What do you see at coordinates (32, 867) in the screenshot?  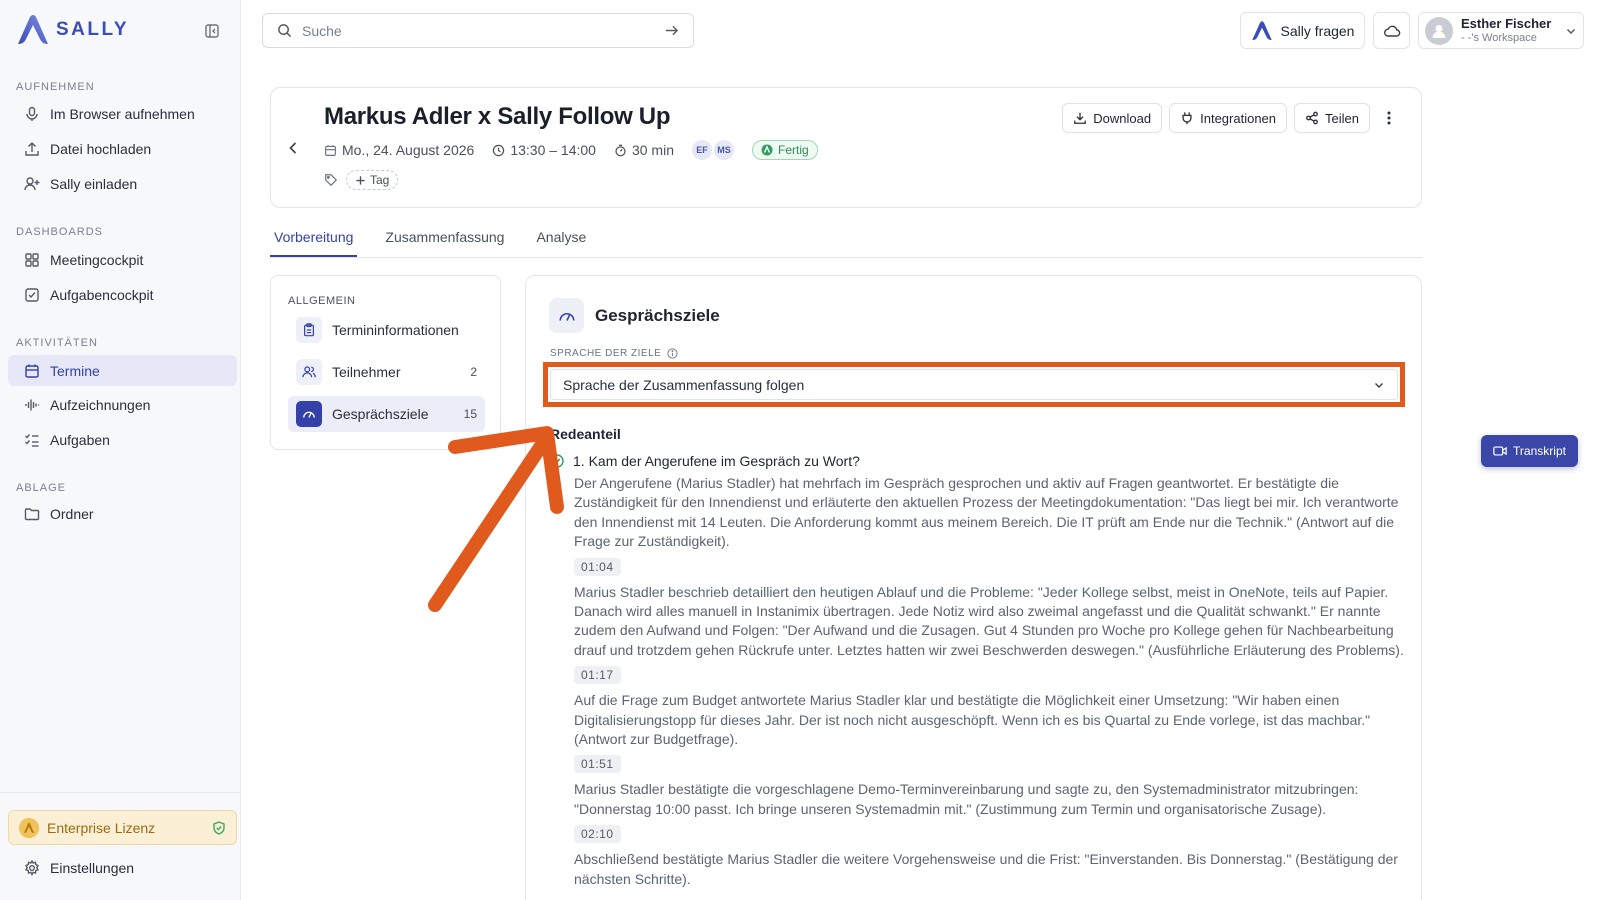 I see `gear-icon` at bounding box center [32, 867].